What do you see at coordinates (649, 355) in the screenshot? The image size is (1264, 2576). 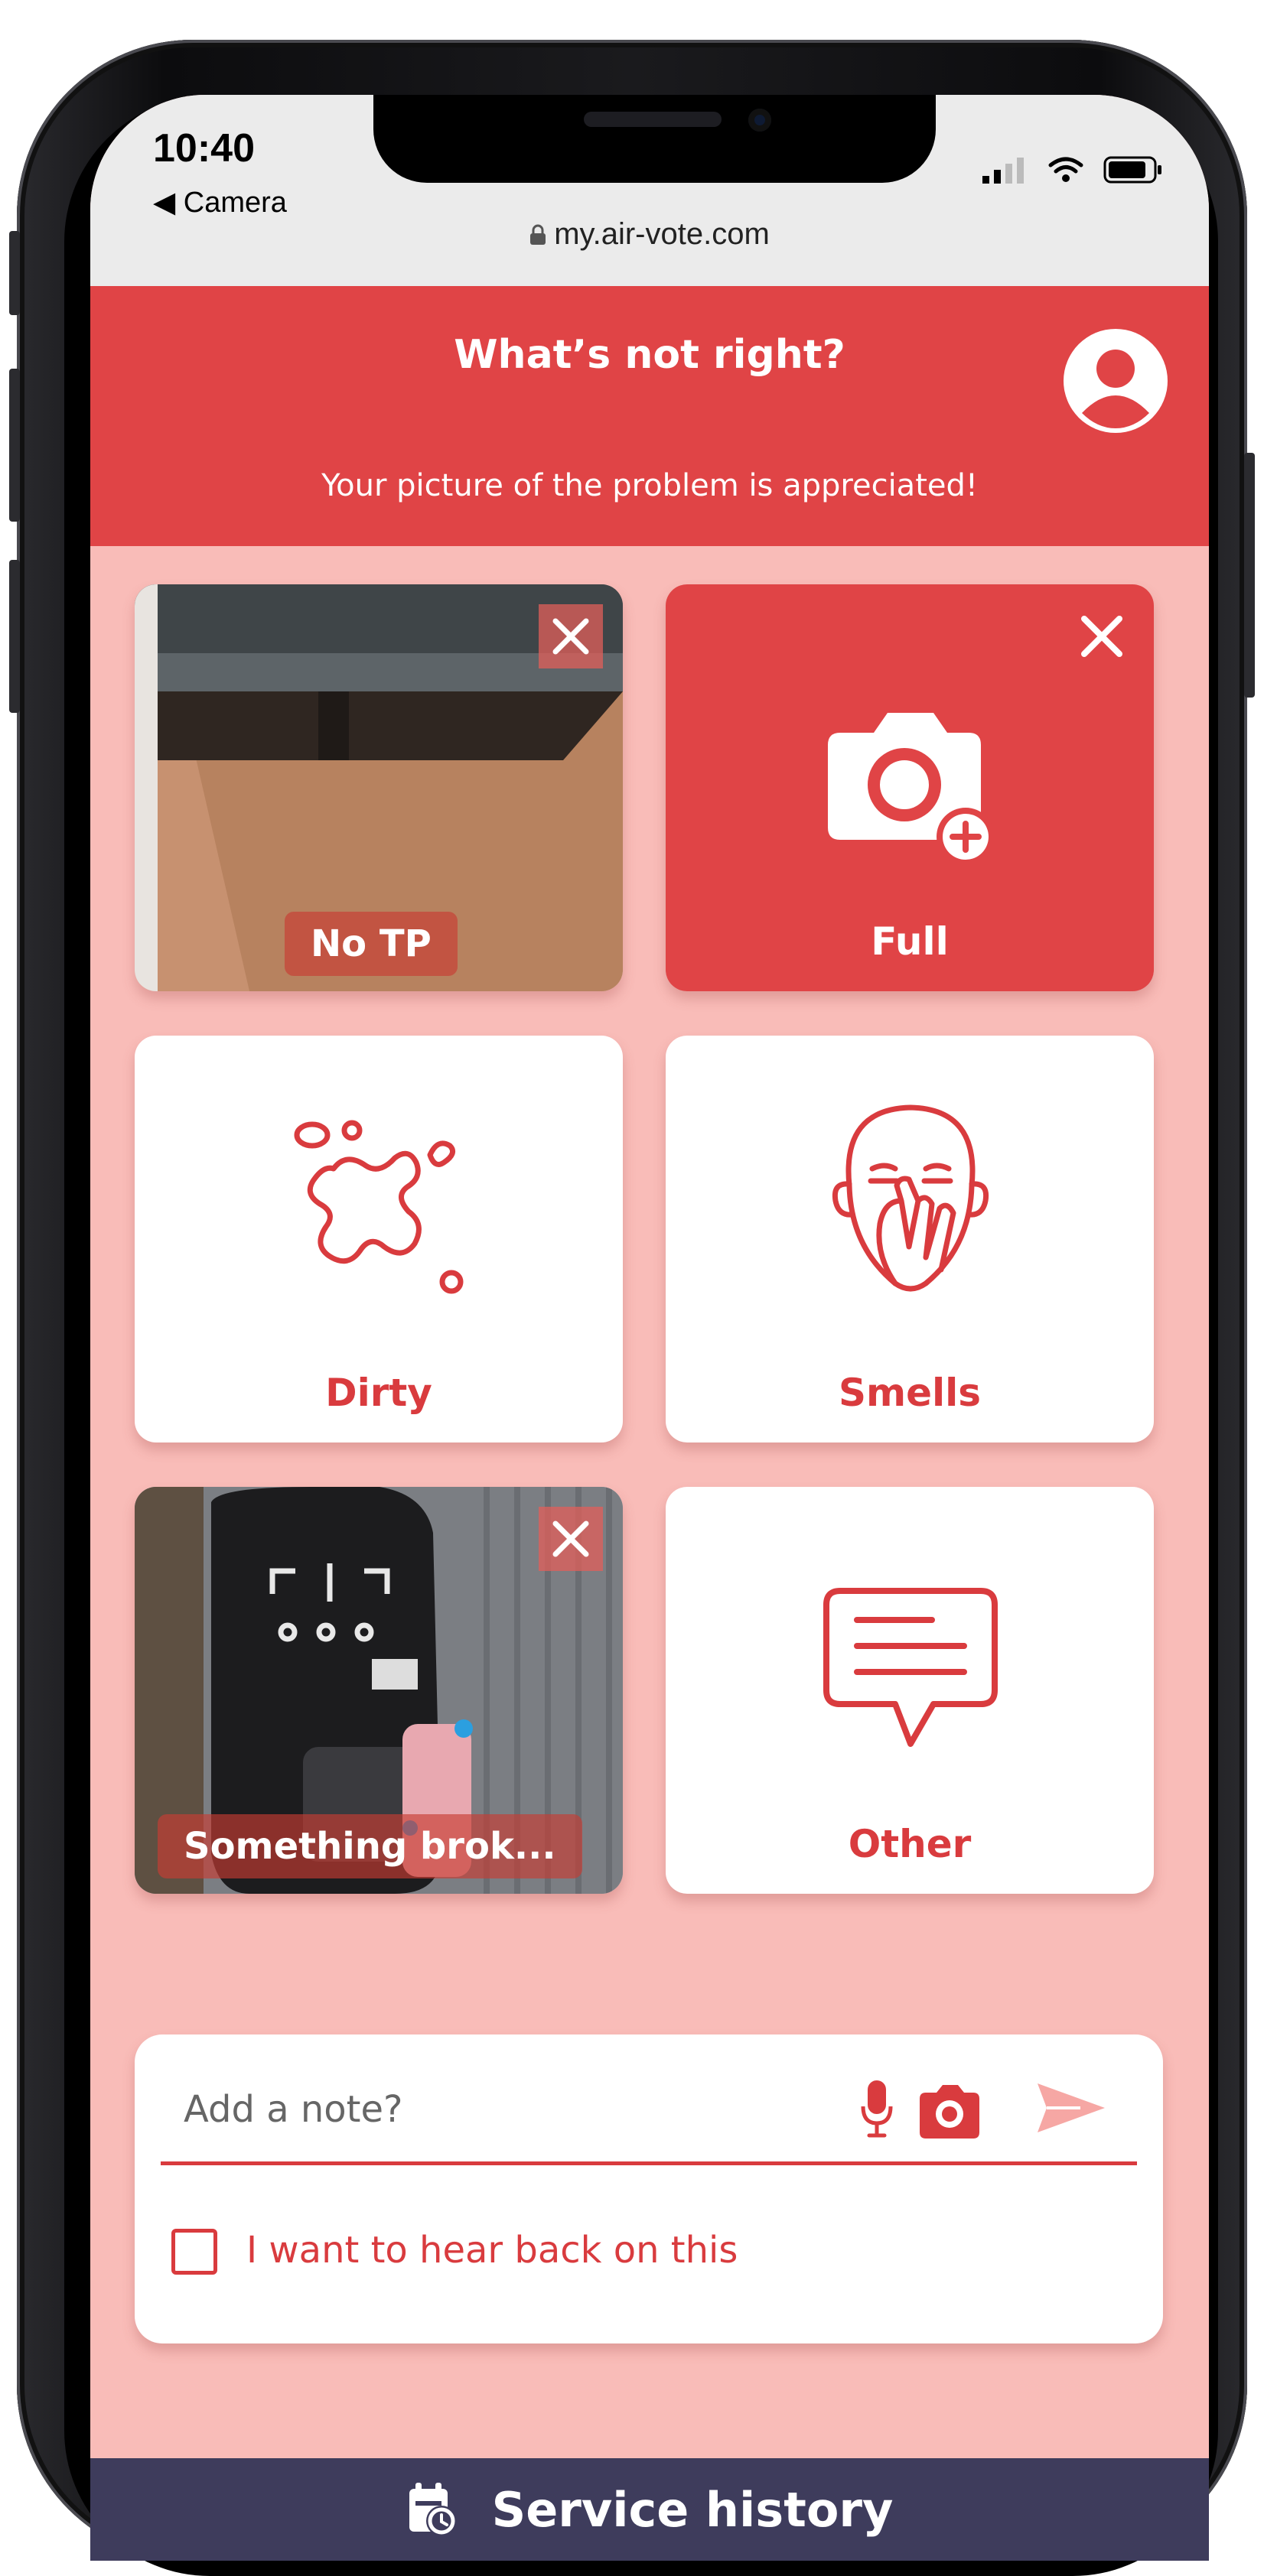 I see `page-title: What’s not right?` at bounding box center [649, 355].